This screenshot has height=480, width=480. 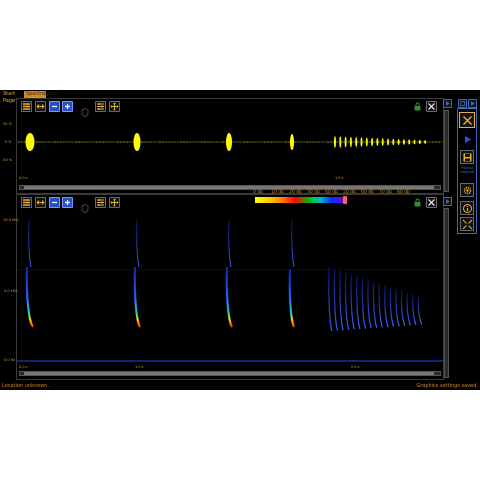 I want to click on spectrogram-y-label-0: 0.0 Hz, so click(x=10, y=360).